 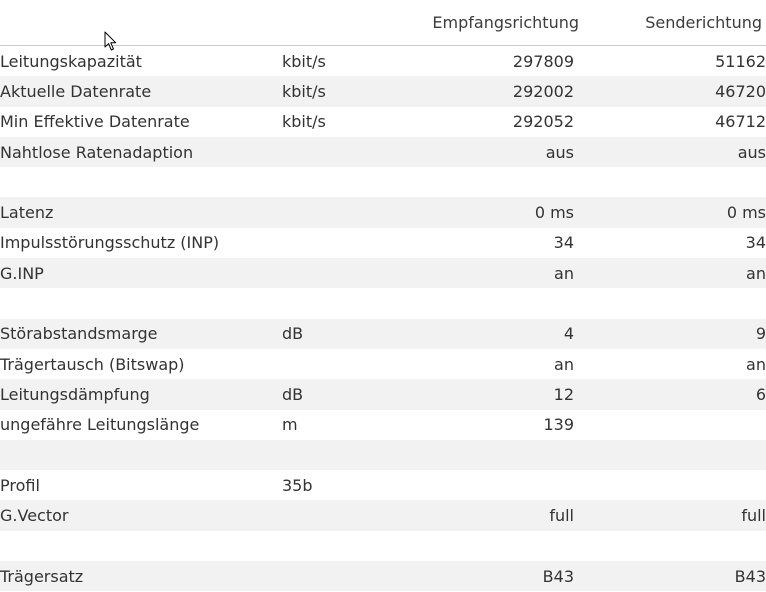 What do you see at coordinates (92, 364) in the screenshot?
I see `row-label: Trägertausch (Bitswap)` at bounding box center [92, 364].